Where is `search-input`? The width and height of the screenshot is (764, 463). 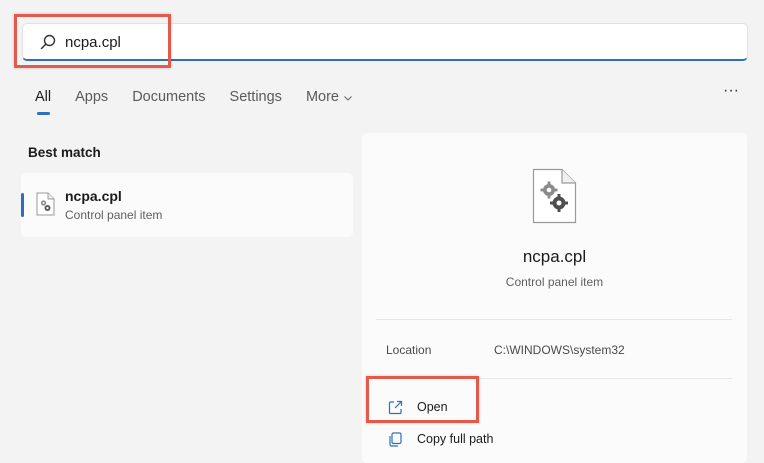 search-input is located at coordinates (365, 42).